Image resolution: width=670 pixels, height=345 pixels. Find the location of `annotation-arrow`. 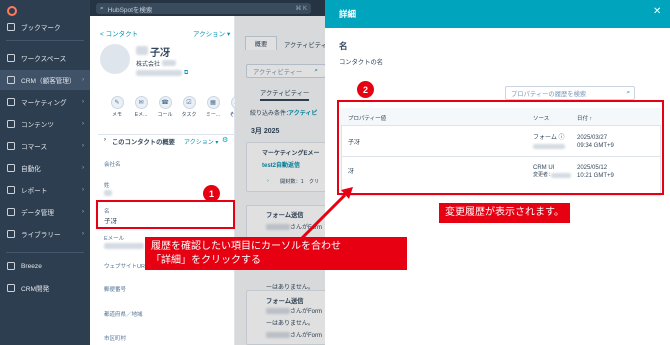

annotation-arrow is located at coordinates (318, 222).